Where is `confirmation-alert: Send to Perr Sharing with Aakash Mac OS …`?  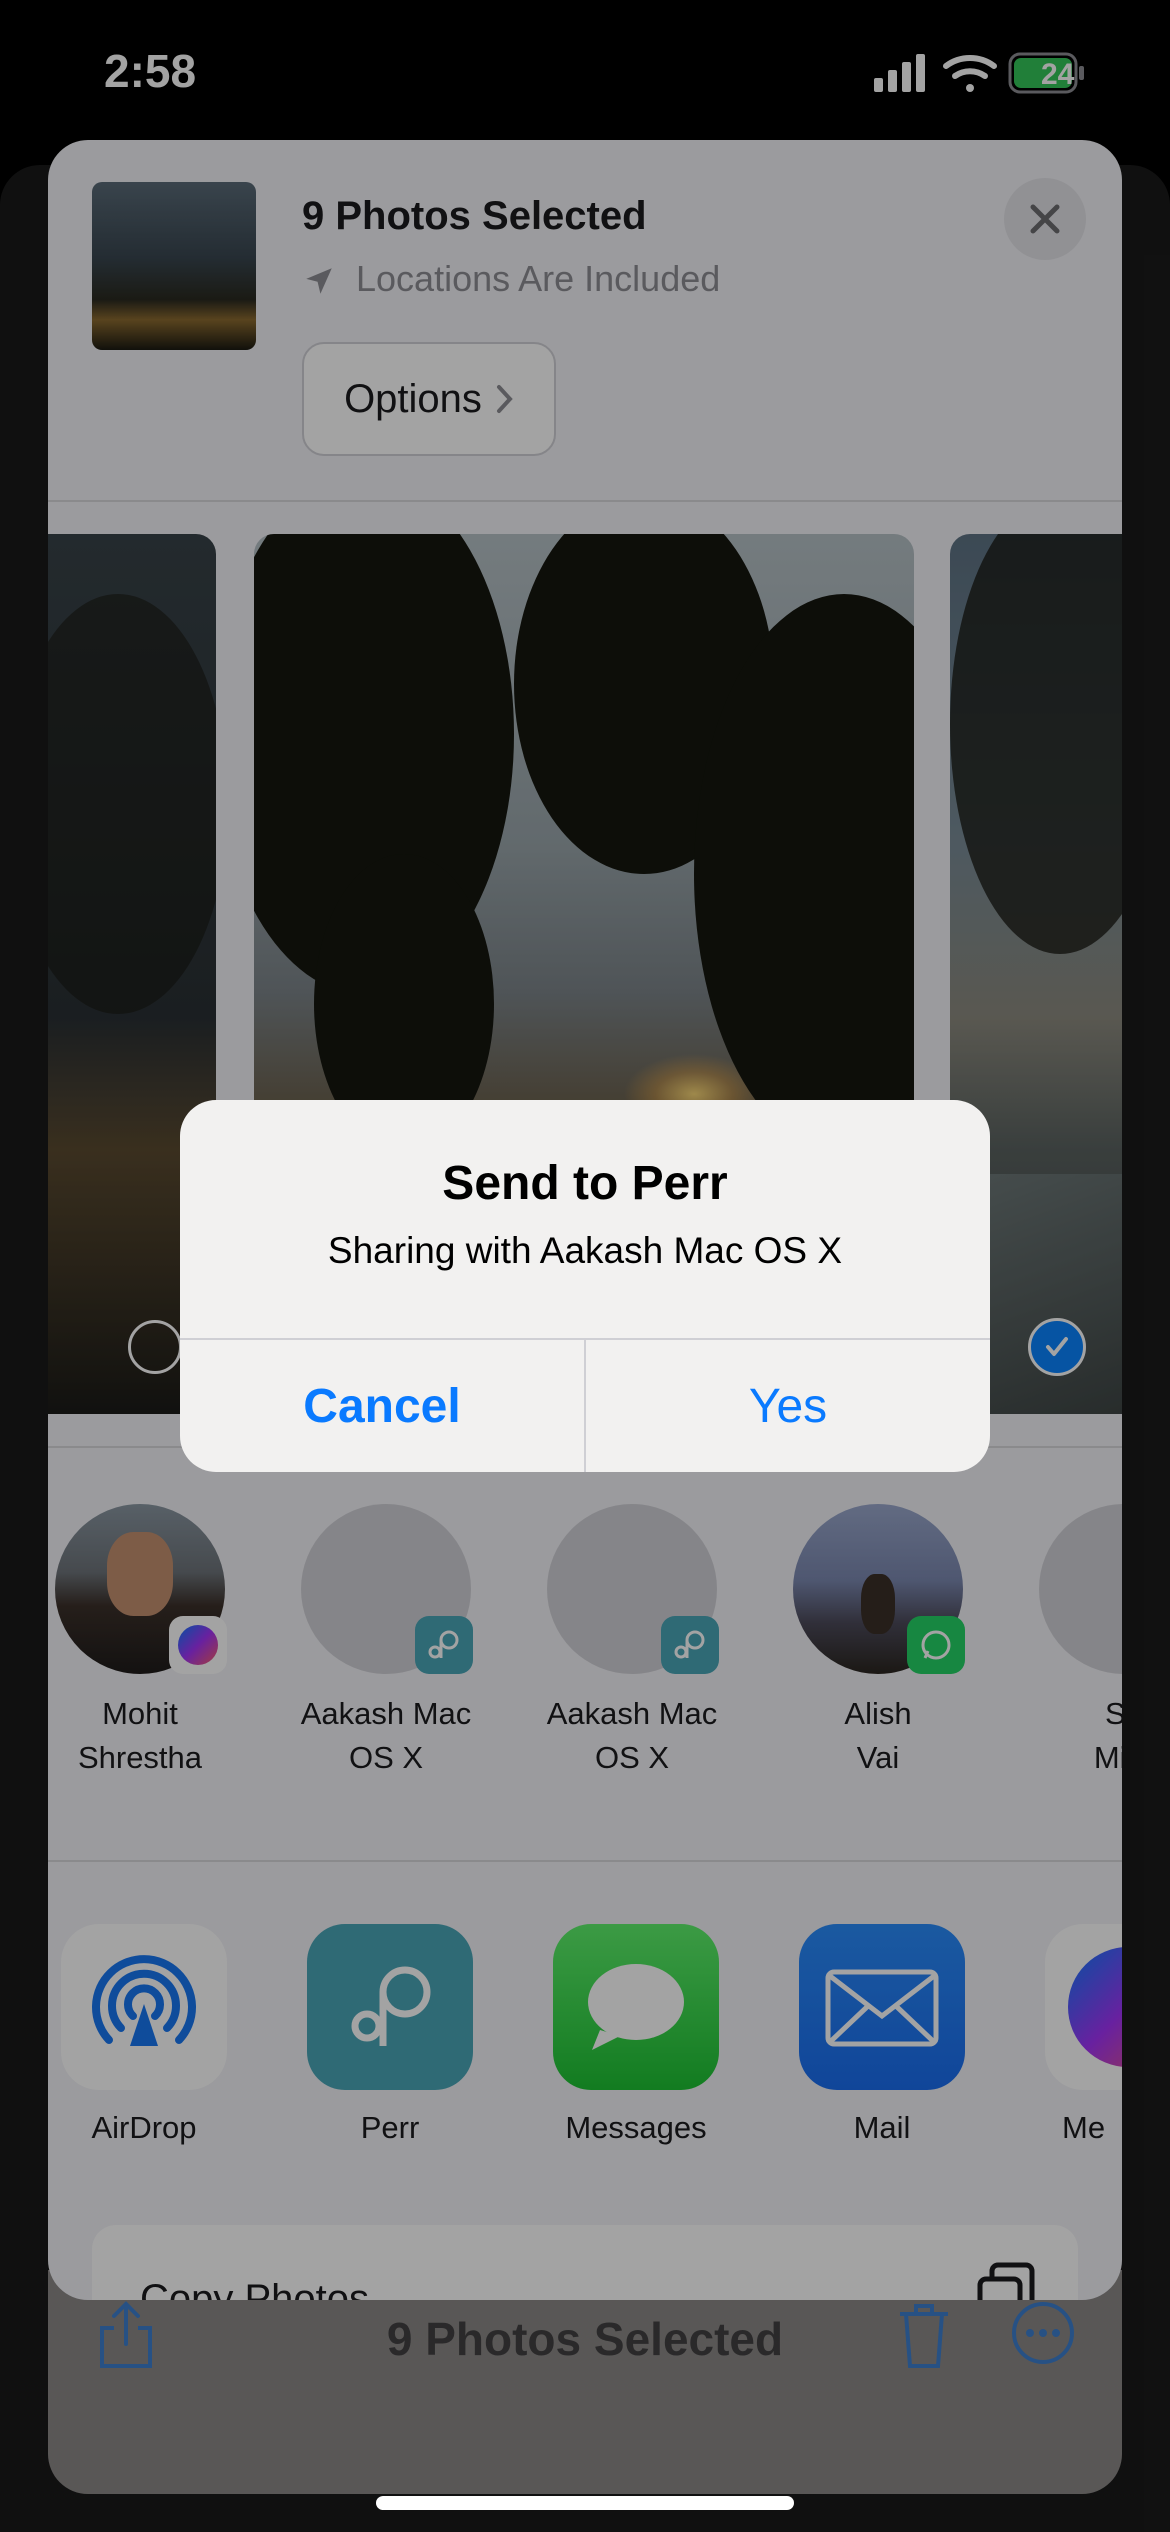
confirmation-alert: Send to Perr Sharing with Aakash Mac OS … is located at coordinates (585, 1286).